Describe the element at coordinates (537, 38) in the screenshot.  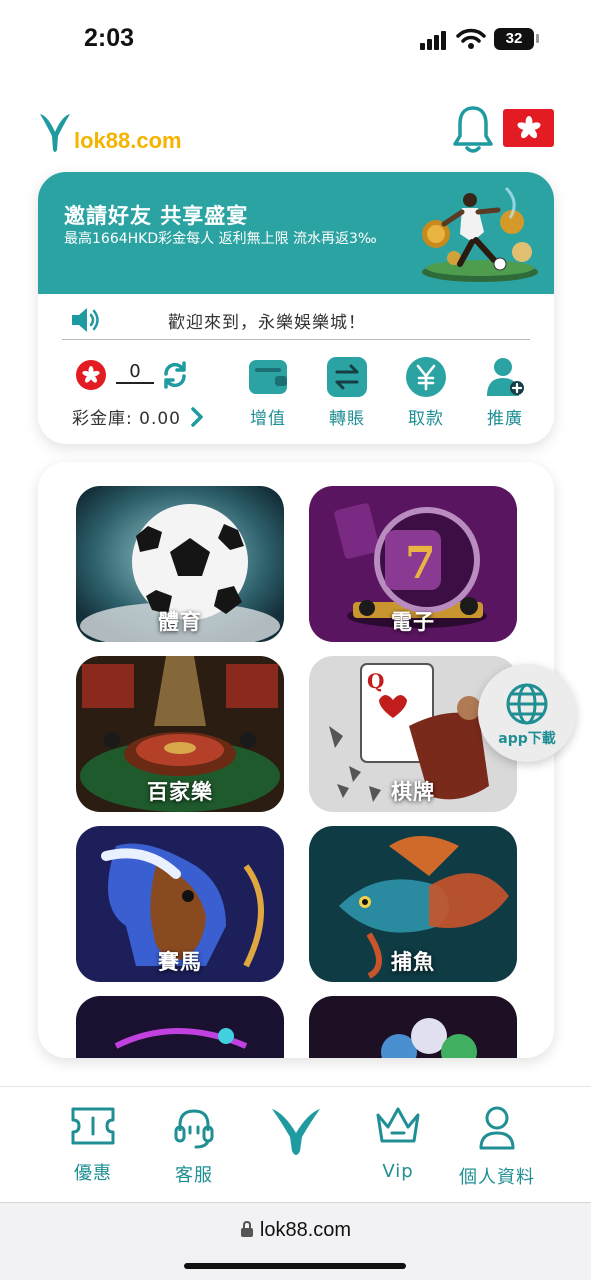
I see `battery-cap` at that location.